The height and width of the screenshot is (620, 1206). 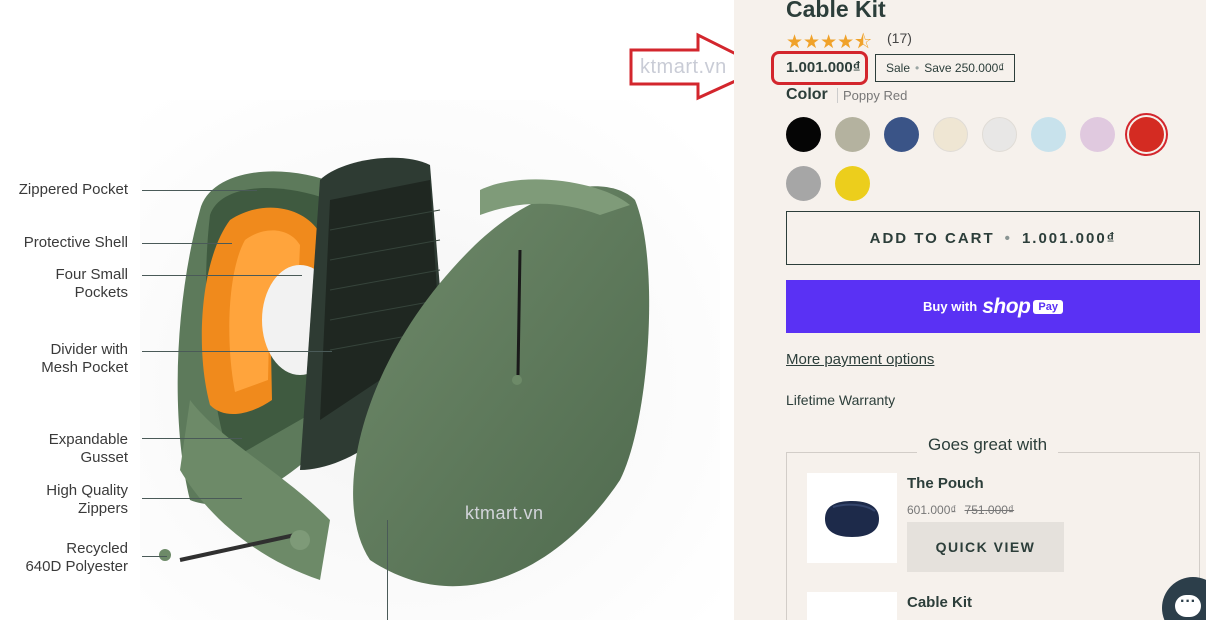 What do you see at coordinates (988, 445) in the screenshot?
I see `goes-great-with-title: Goes great with` at bounding box center [988, 445].